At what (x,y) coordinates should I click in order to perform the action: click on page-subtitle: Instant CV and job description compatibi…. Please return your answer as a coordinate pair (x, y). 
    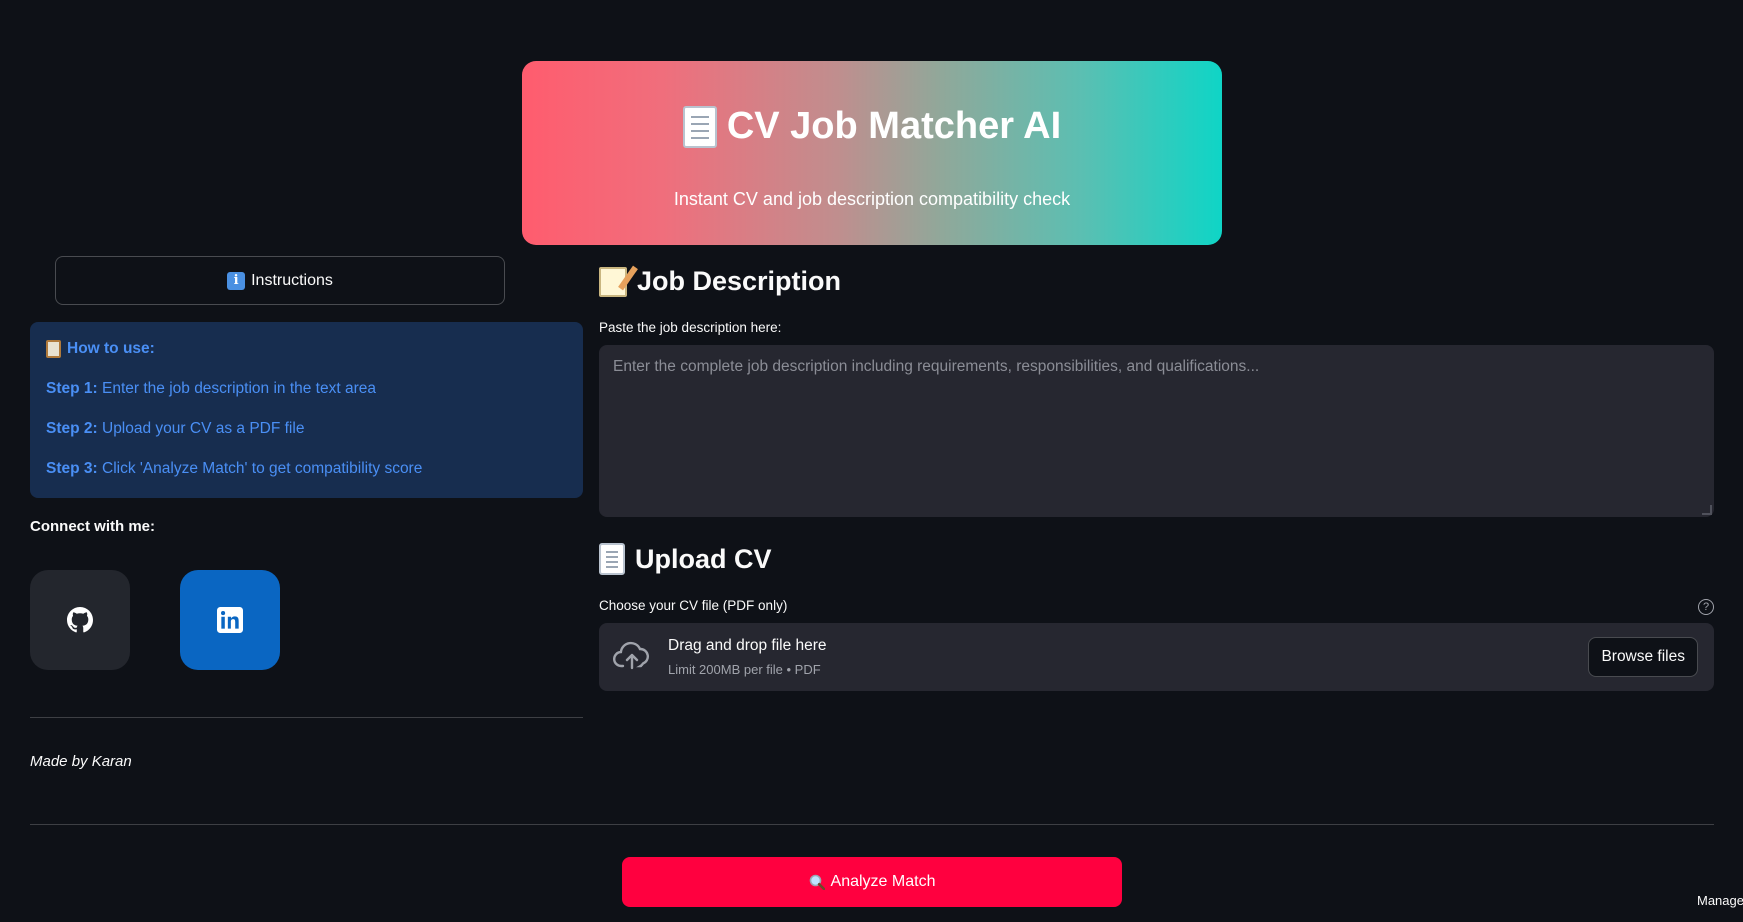
    Looking at the image, I should click on (872, 199).